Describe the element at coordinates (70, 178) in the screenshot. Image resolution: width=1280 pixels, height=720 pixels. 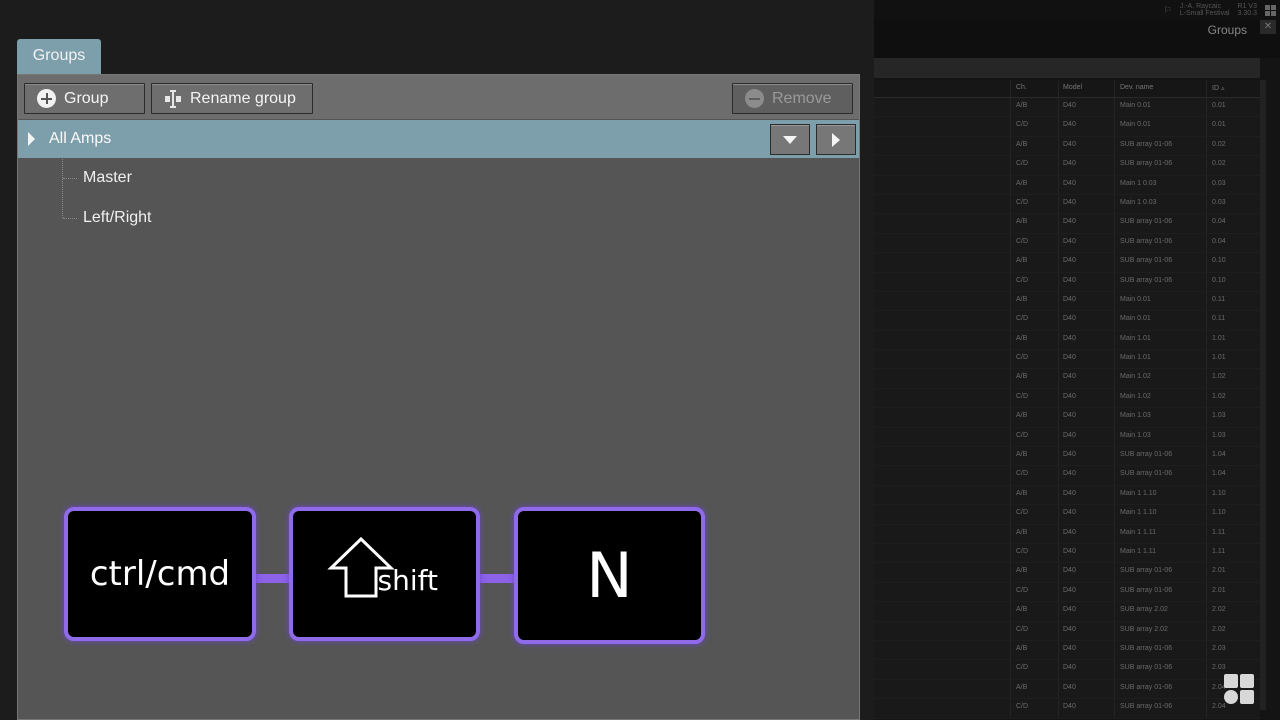
I see `tree-branch` at that location.